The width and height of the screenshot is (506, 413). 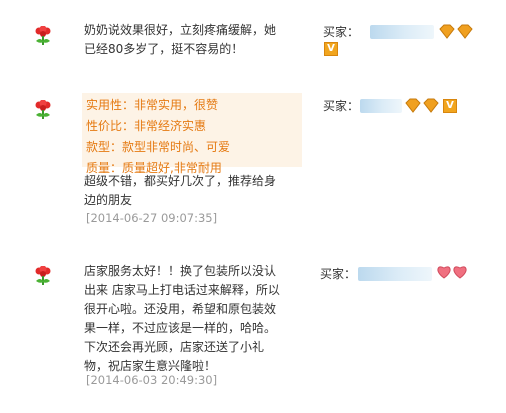 I want to click on comment-line: 边的朋友, so click(x=108, y=200).